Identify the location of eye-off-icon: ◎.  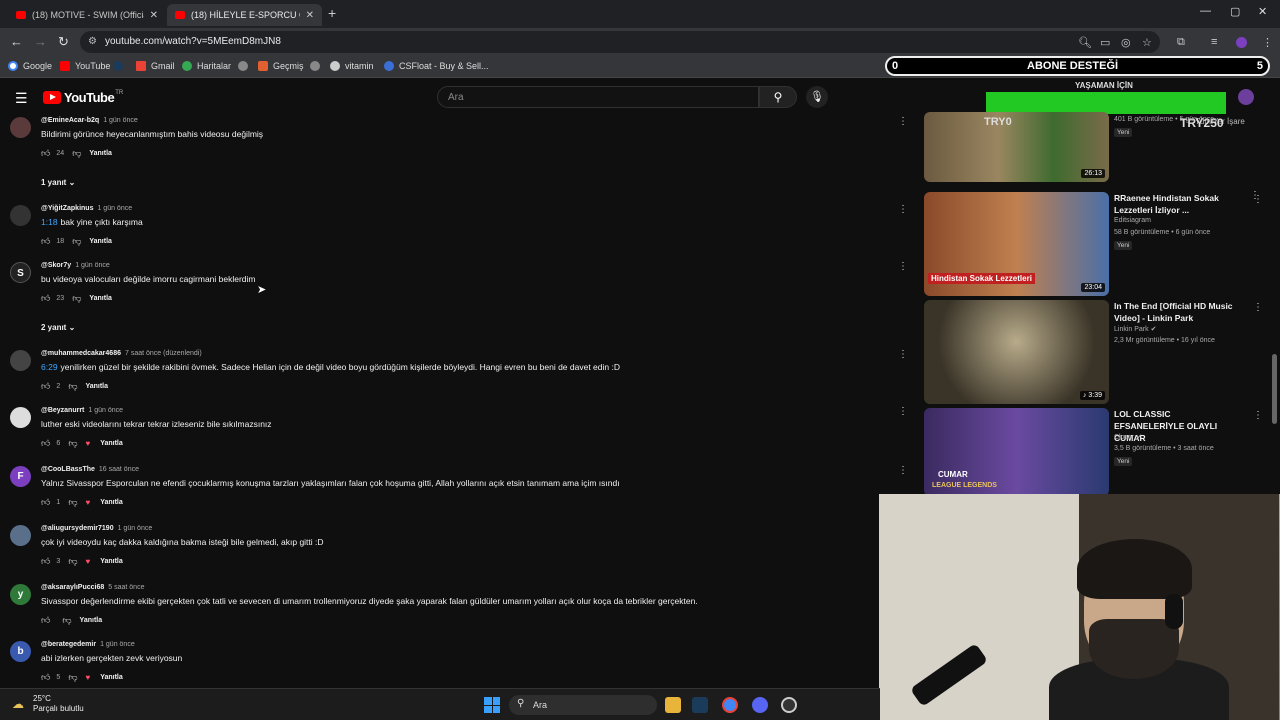
(1126, 42).